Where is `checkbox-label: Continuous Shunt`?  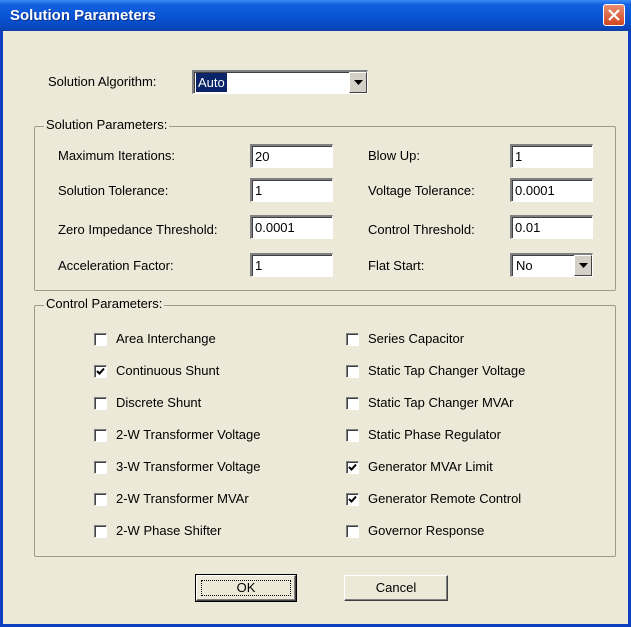
checkbox-label: Continuous Shunt is located at coordinates (168, 370).